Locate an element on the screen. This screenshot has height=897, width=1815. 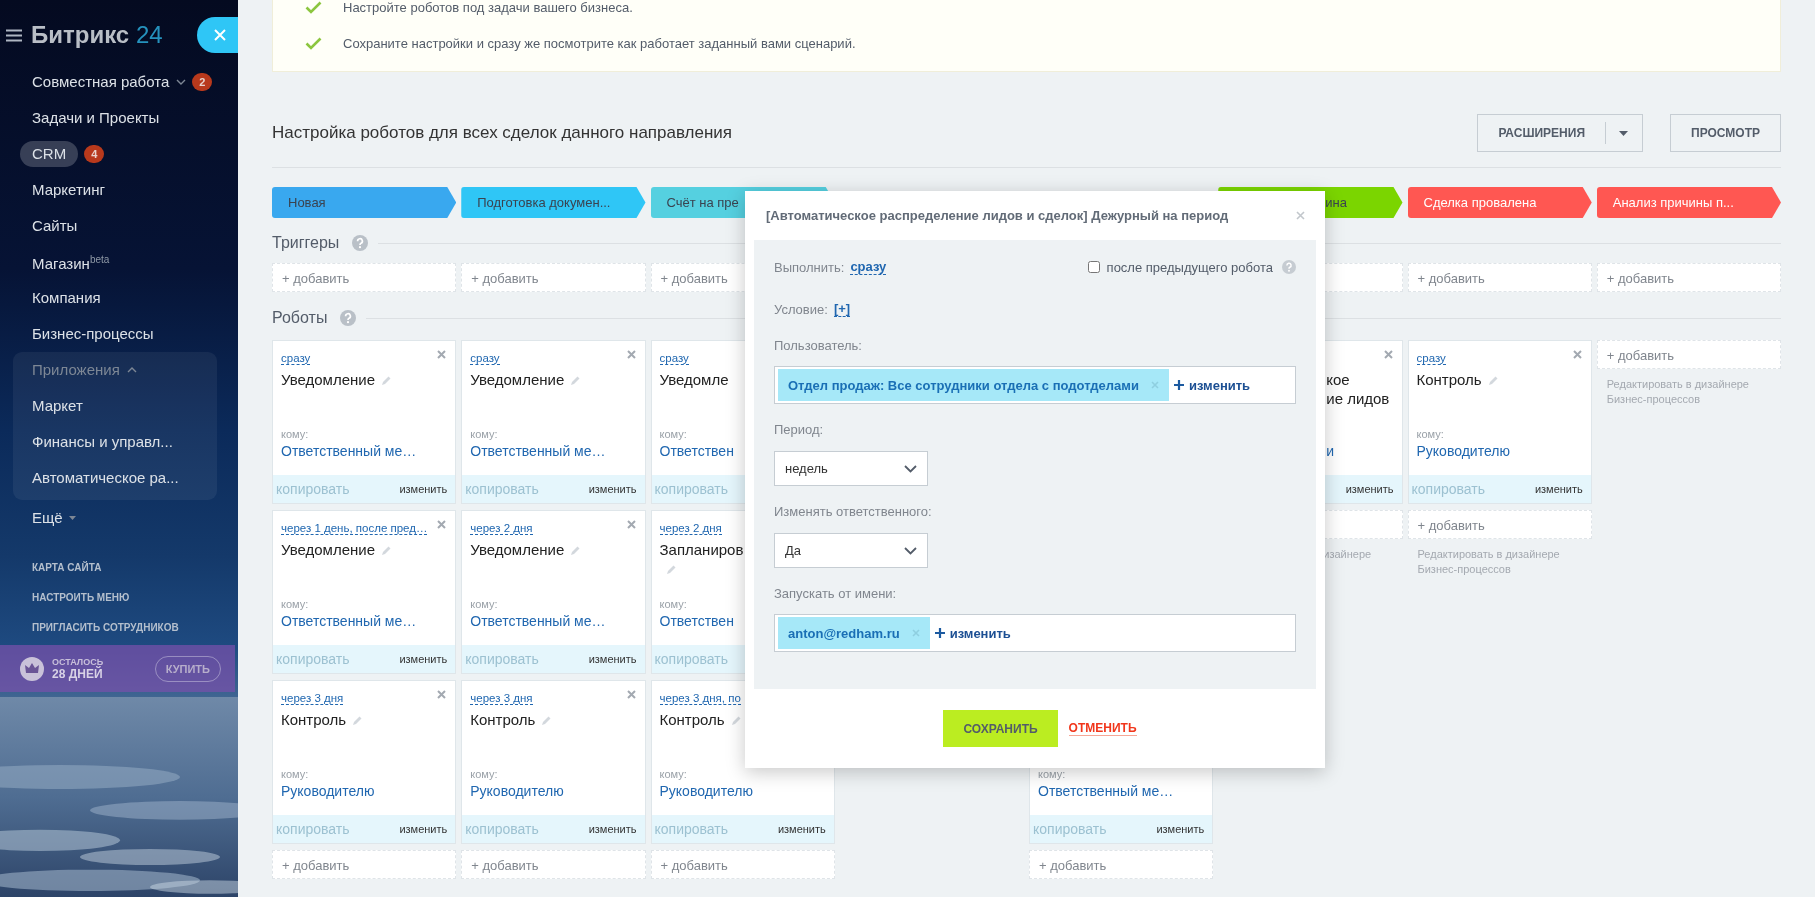
menu-group-header: Приложения is located at coordinates (76, 370).